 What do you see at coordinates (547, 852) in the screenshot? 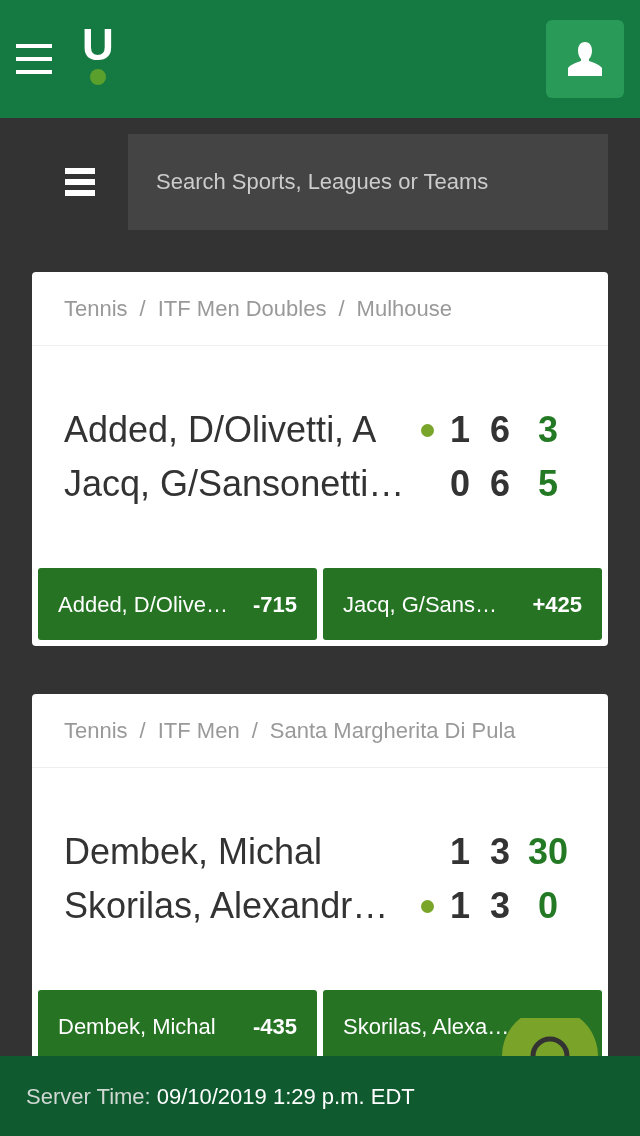
I see `game-score: 30` at bounding box center [547, 852].